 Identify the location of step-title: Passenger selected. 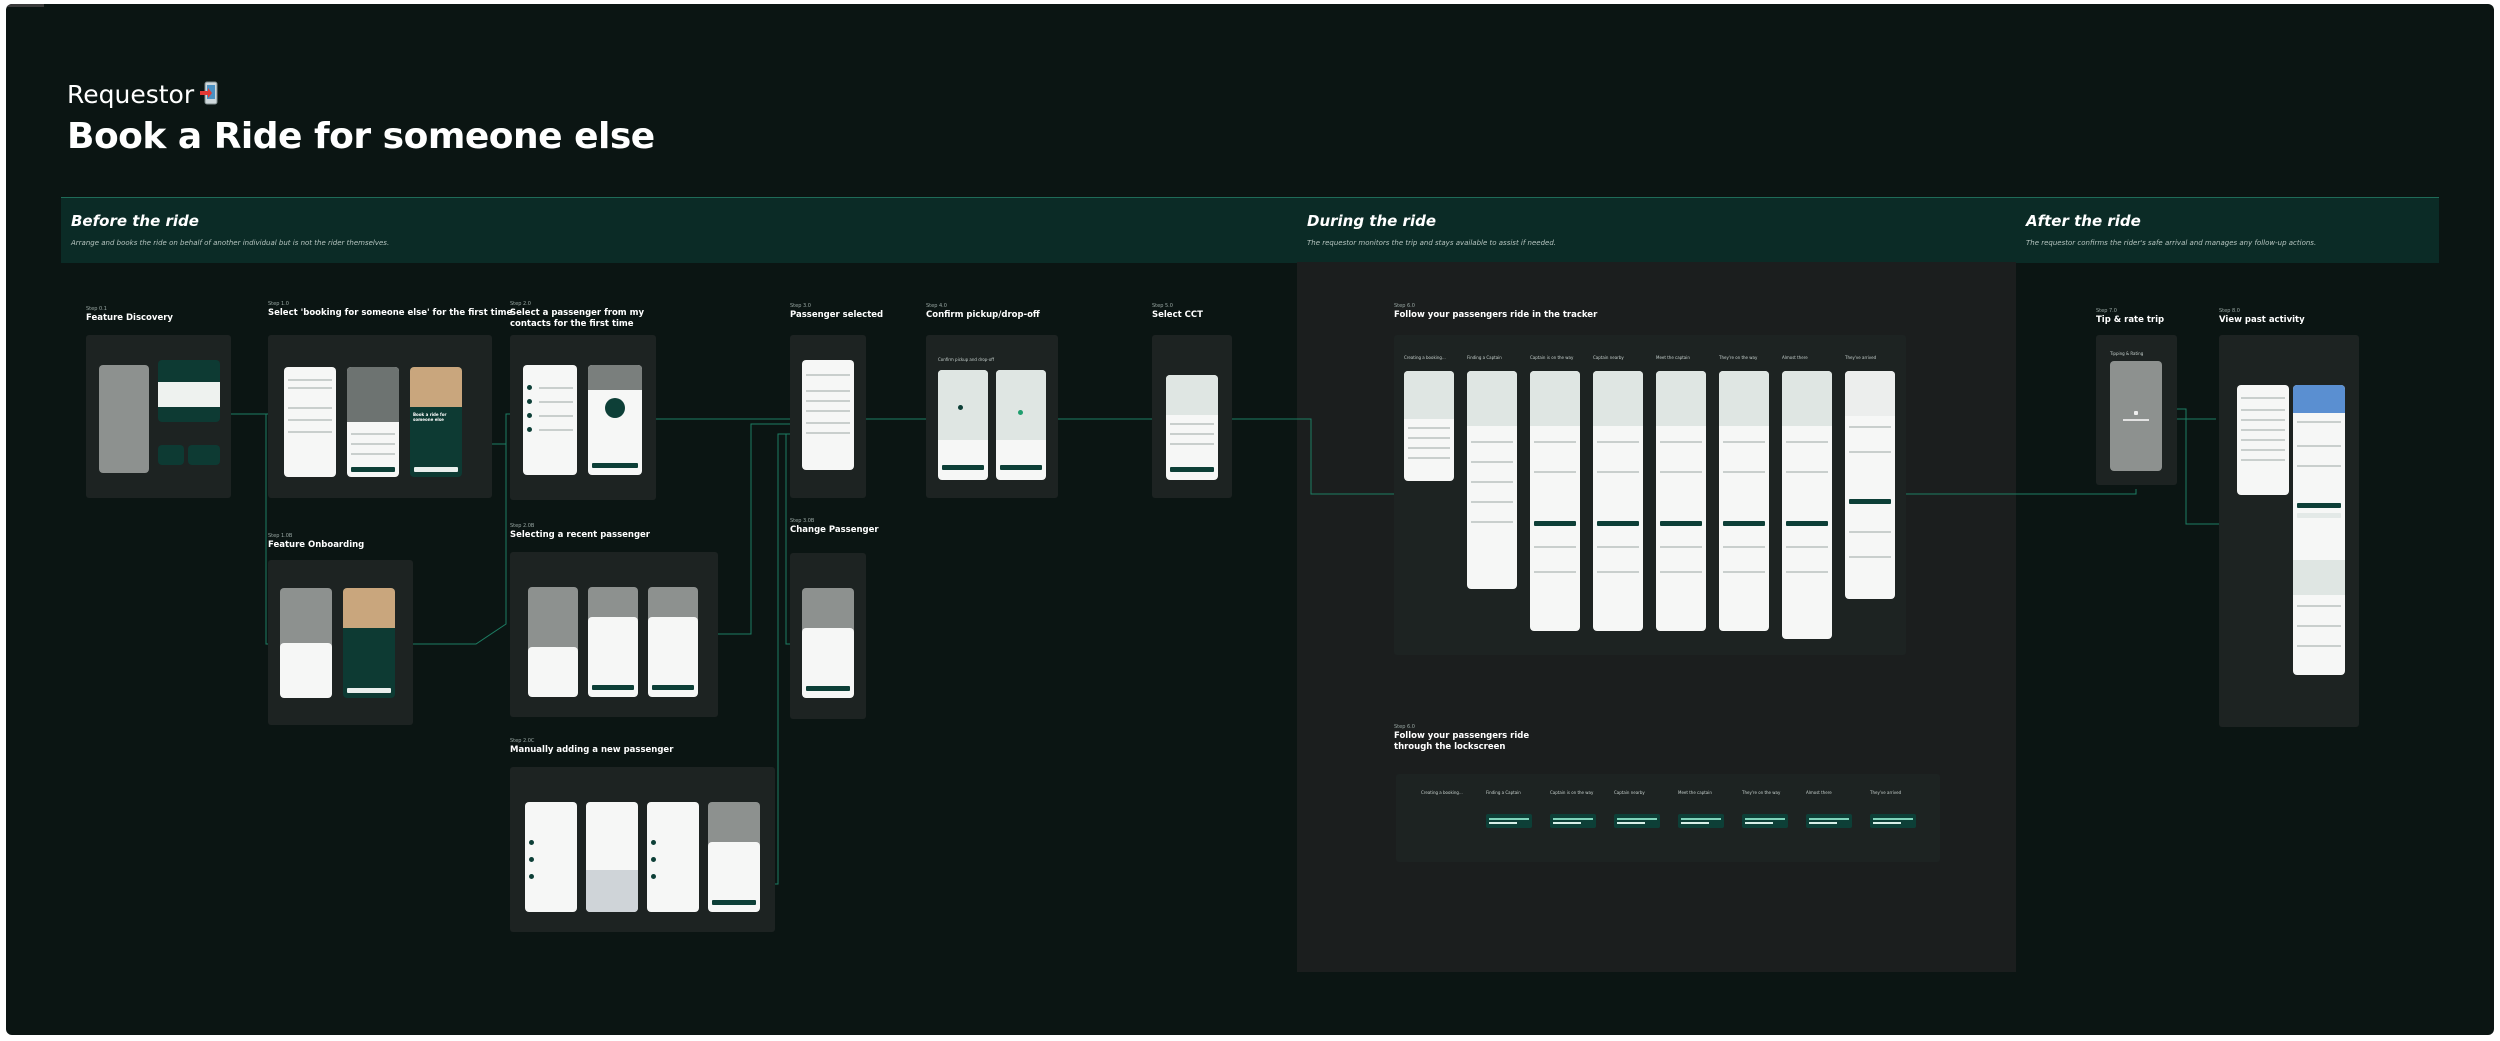
(837, 315).